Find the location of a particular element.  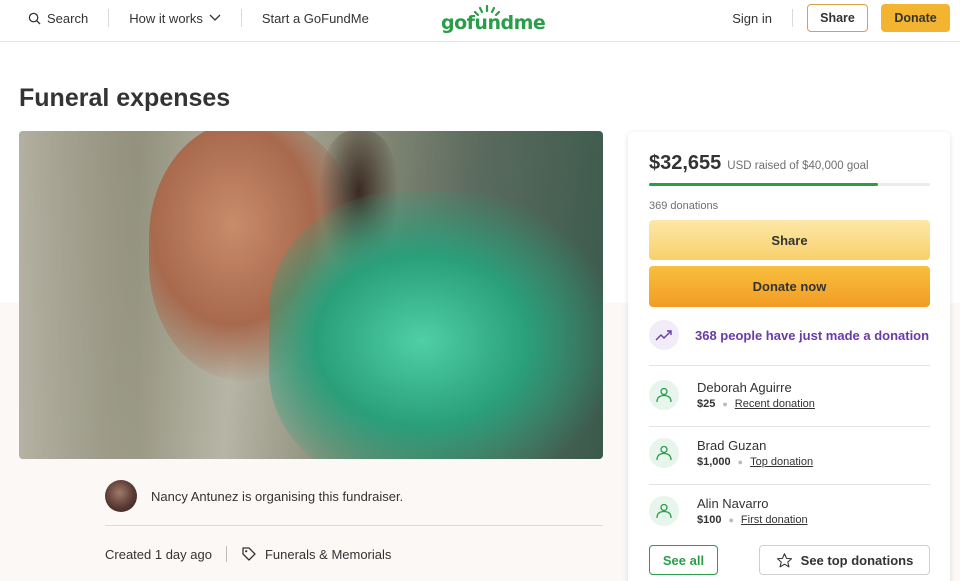

donation-count: 369 donations is located at coordinates (684, 206).